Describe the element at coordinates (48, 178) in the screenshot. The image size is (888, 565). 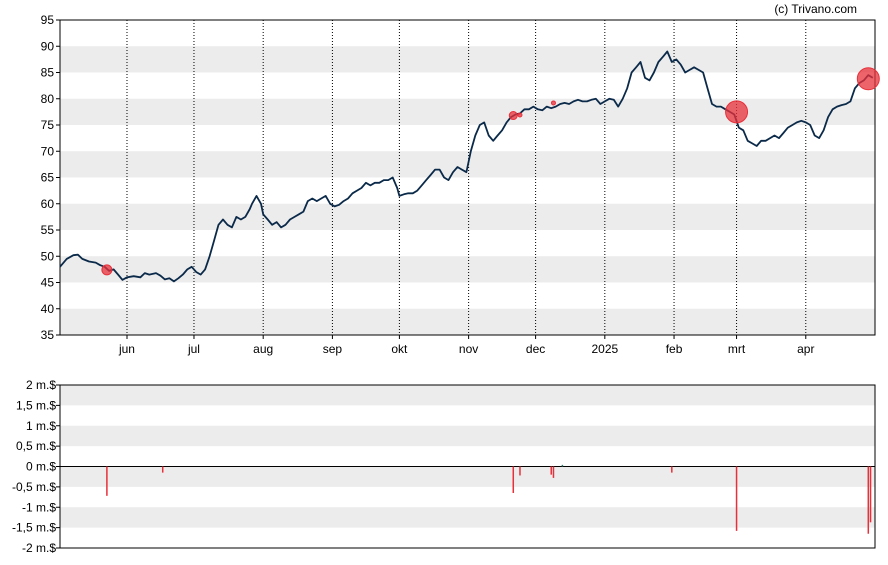
I see `y-tick-label: 65` at that location.